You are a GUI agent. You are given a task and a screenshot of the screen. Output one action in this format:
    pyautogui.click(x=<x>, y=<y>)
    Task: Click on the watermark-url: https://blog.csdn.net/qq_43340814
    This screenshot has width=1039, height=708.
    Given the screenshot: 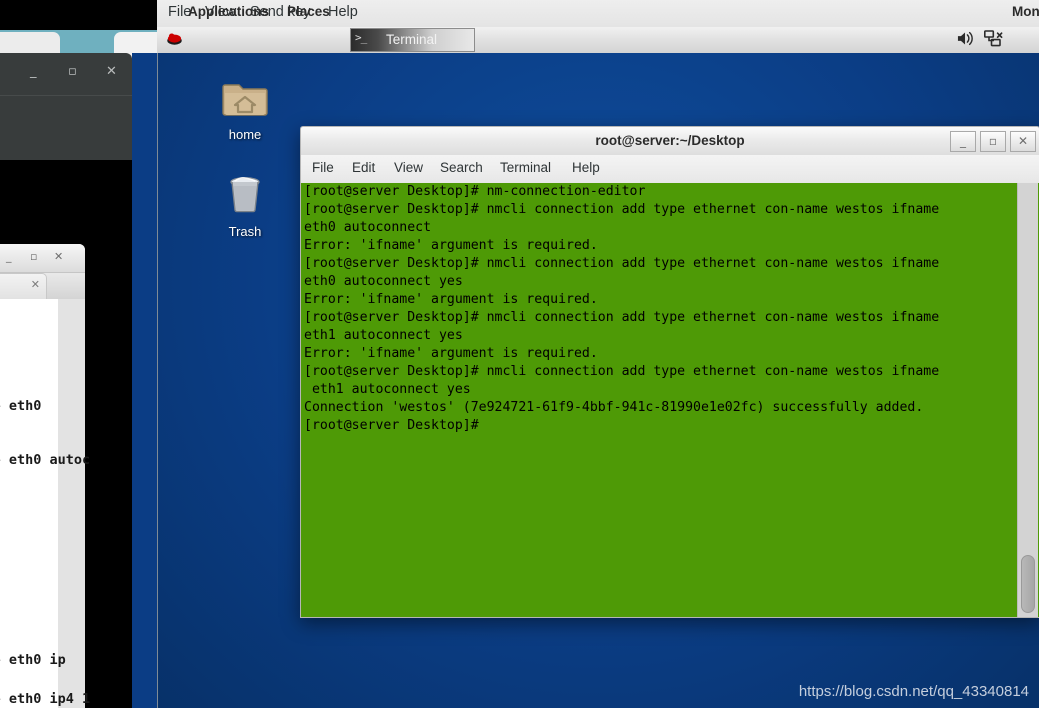 What is the action you would take?
    pyautogui.click(x=913, y=691)
    